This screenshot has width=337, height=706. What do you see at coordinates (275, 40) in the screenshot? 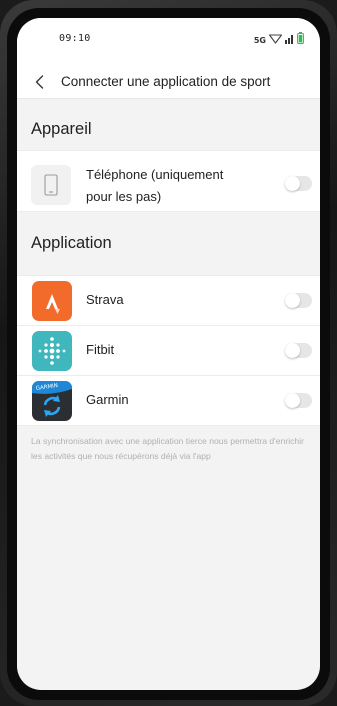
I see `wifi-icon` at bounding box center [275, 40].